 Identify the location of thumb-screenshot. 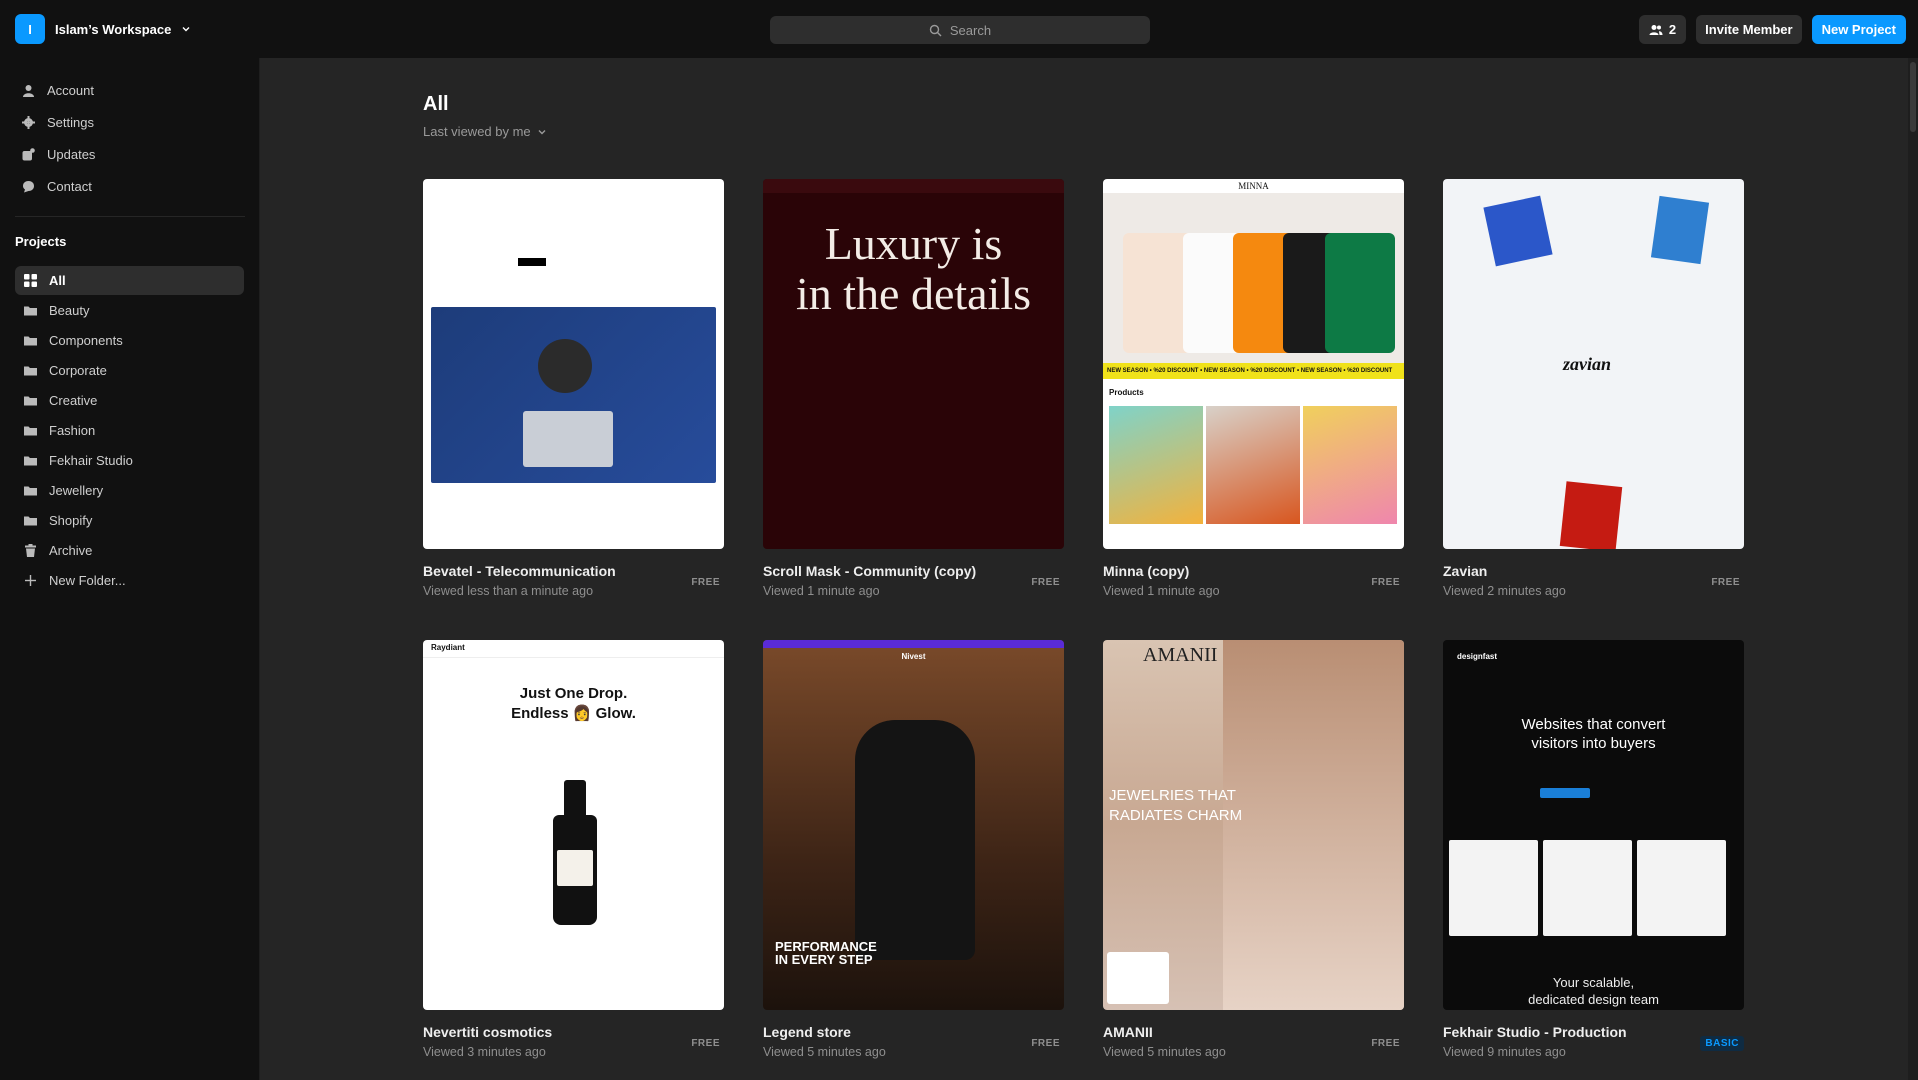
(1587, 888).